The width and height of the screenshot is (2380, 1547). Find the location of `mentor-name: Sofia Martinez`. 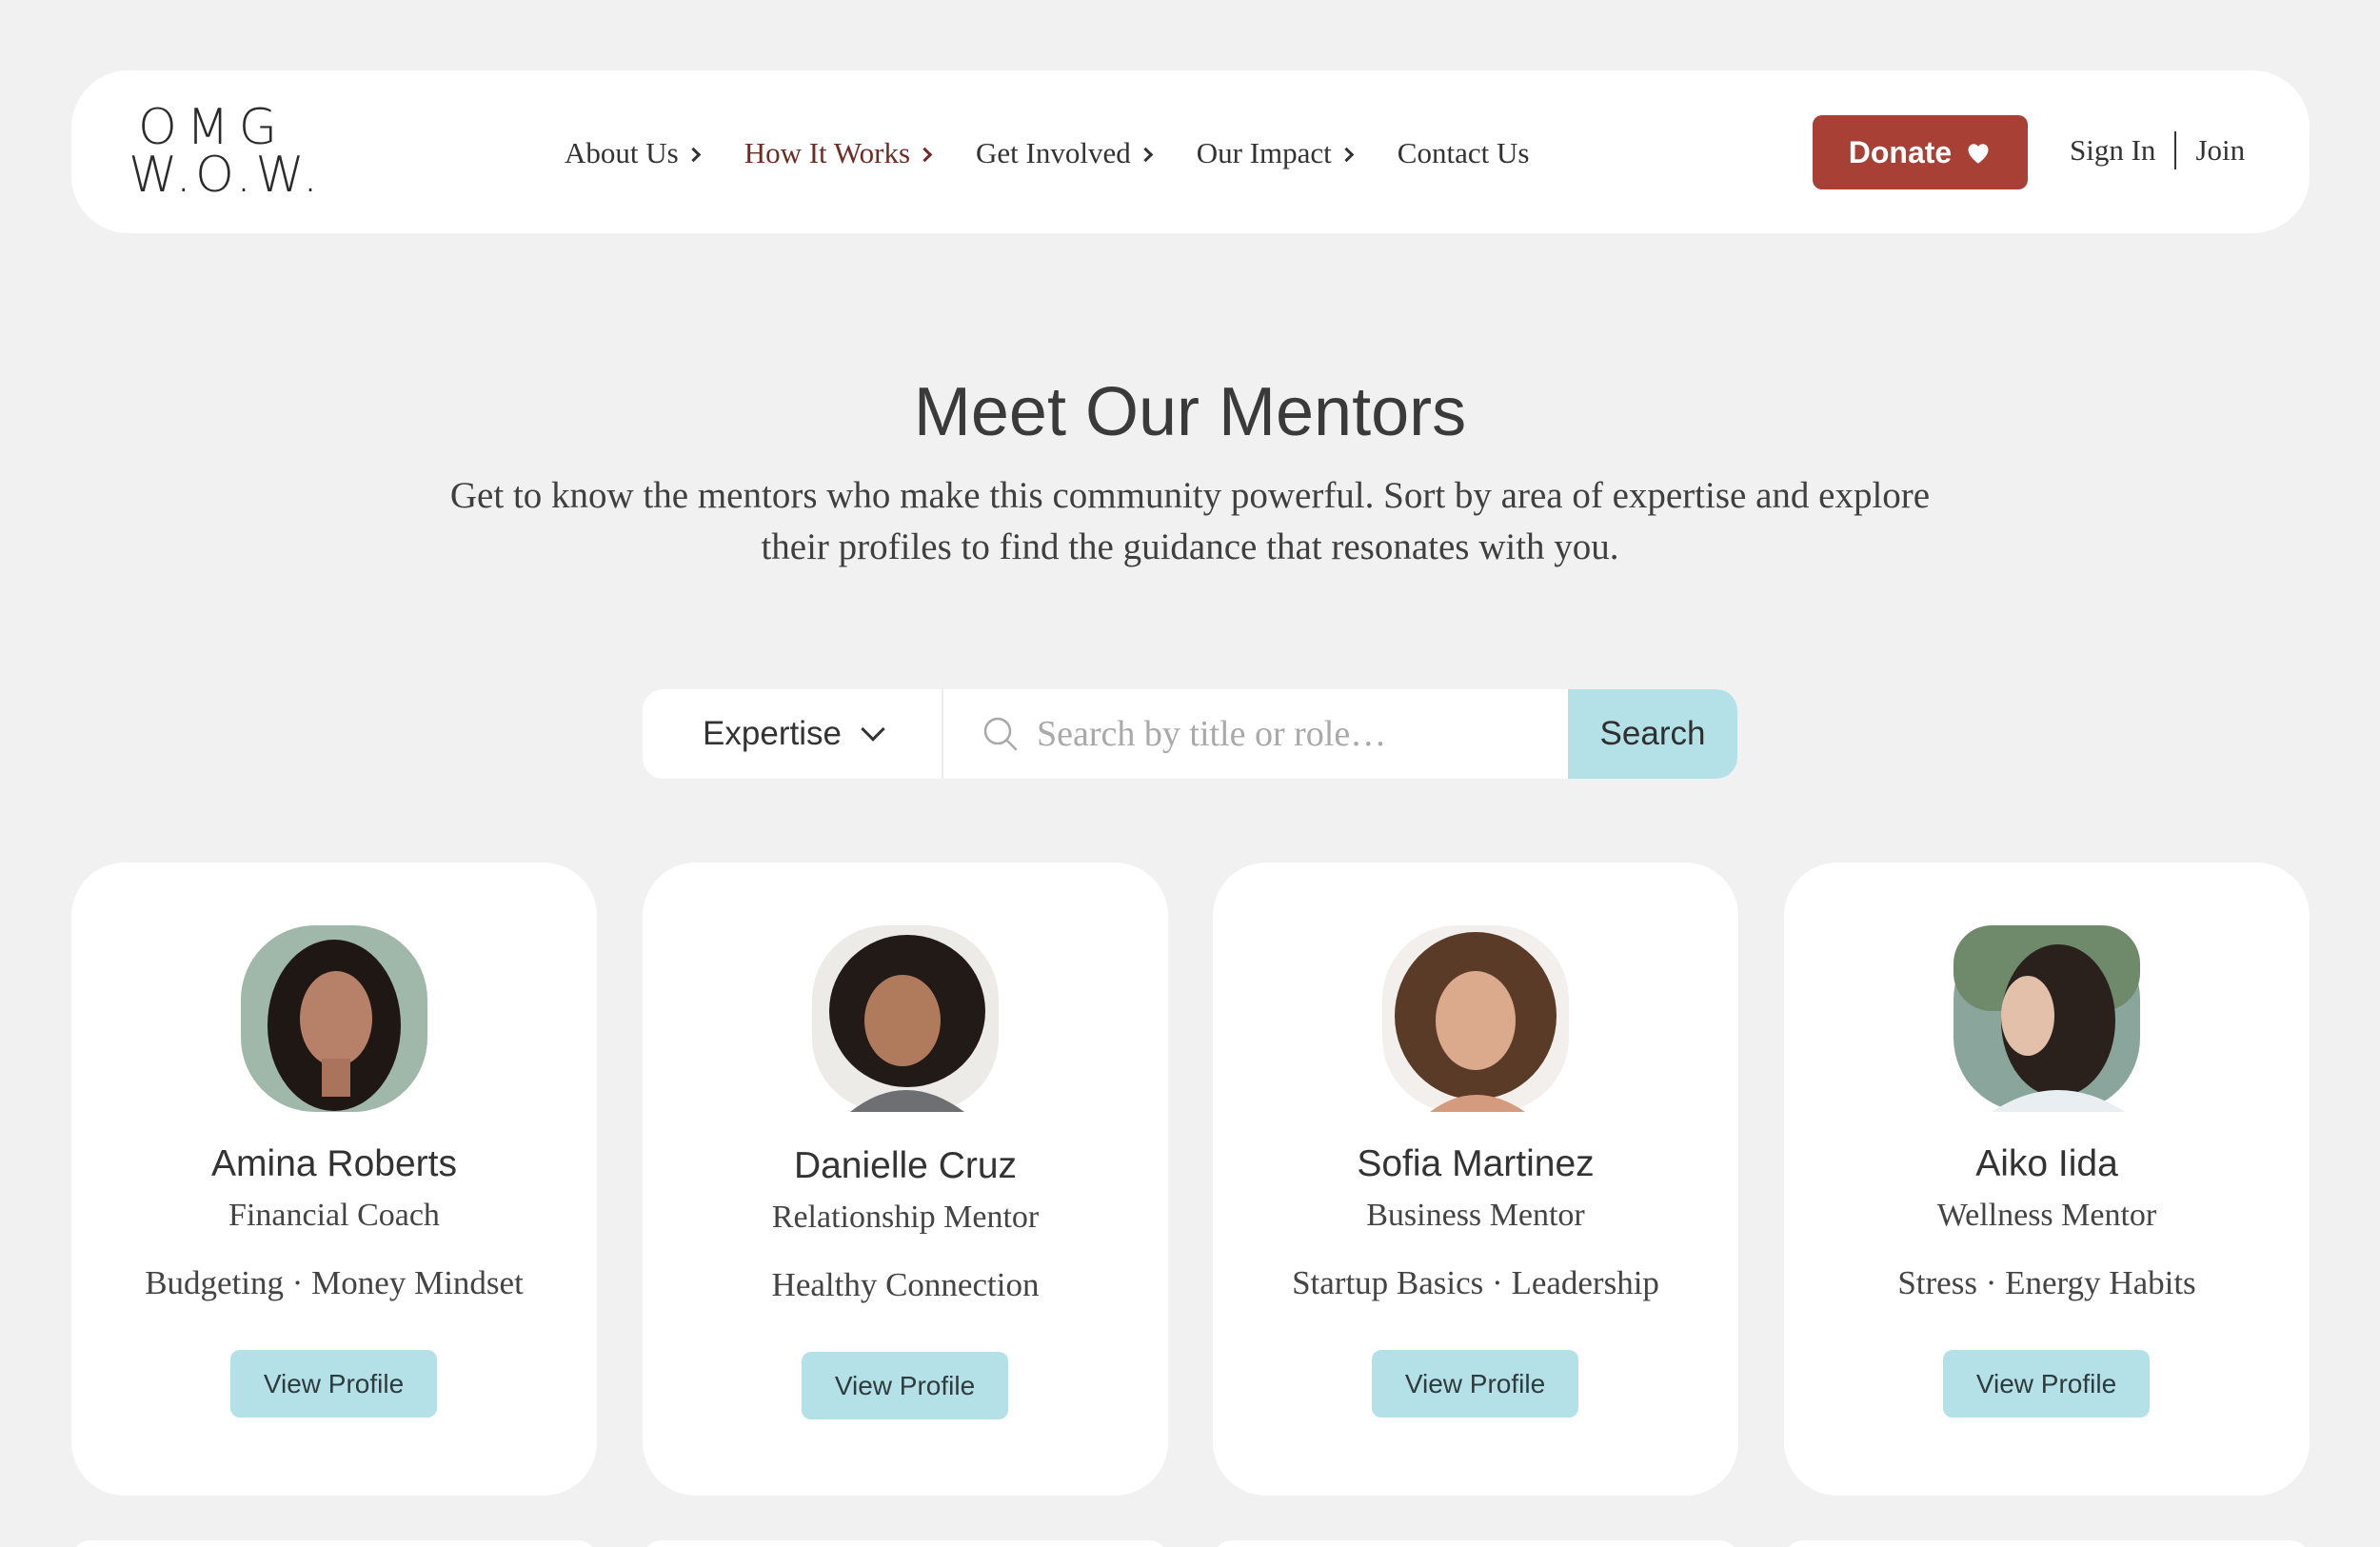

mentor-name: Sofia Martinez is located at coordinates (1476, 1163).